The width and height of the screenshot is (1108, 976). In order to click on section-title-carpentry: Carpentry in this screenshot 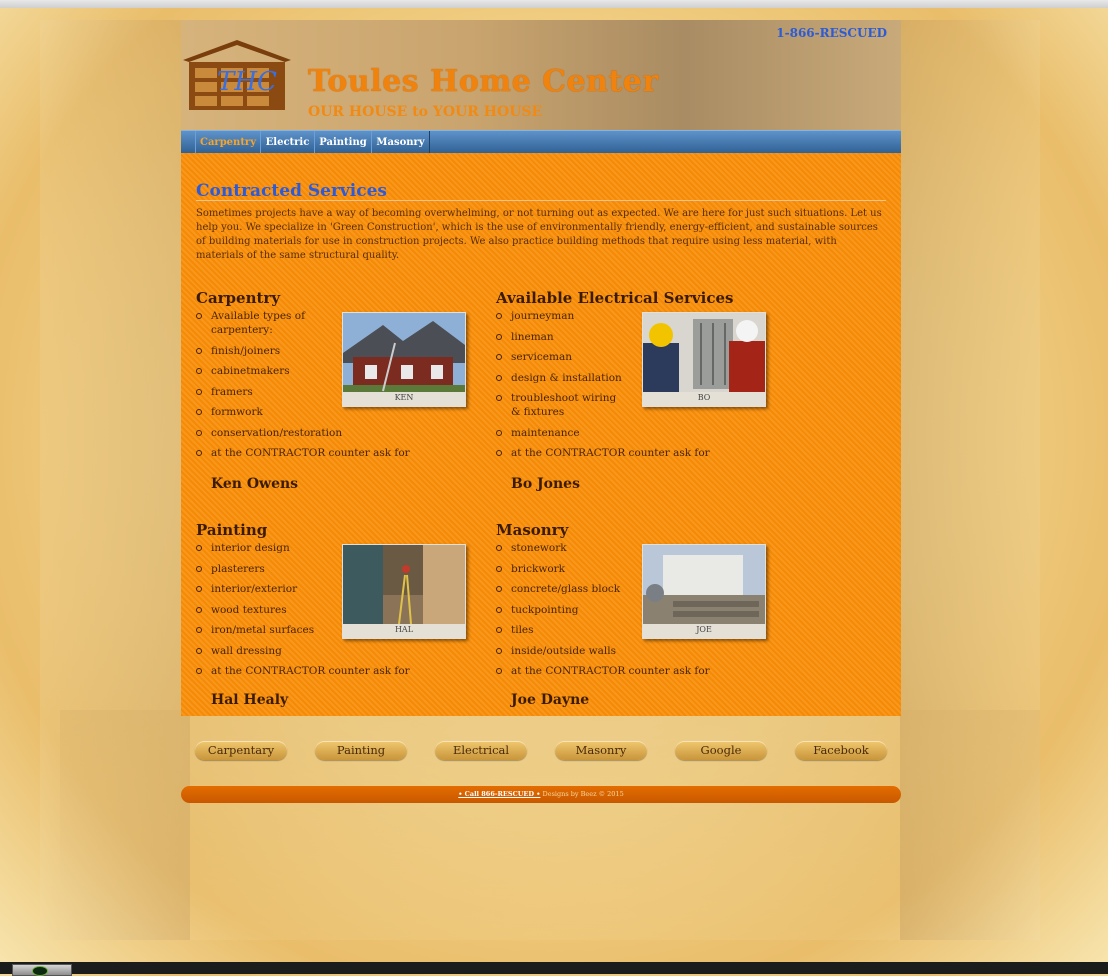, I will do `click(238, 298)`.